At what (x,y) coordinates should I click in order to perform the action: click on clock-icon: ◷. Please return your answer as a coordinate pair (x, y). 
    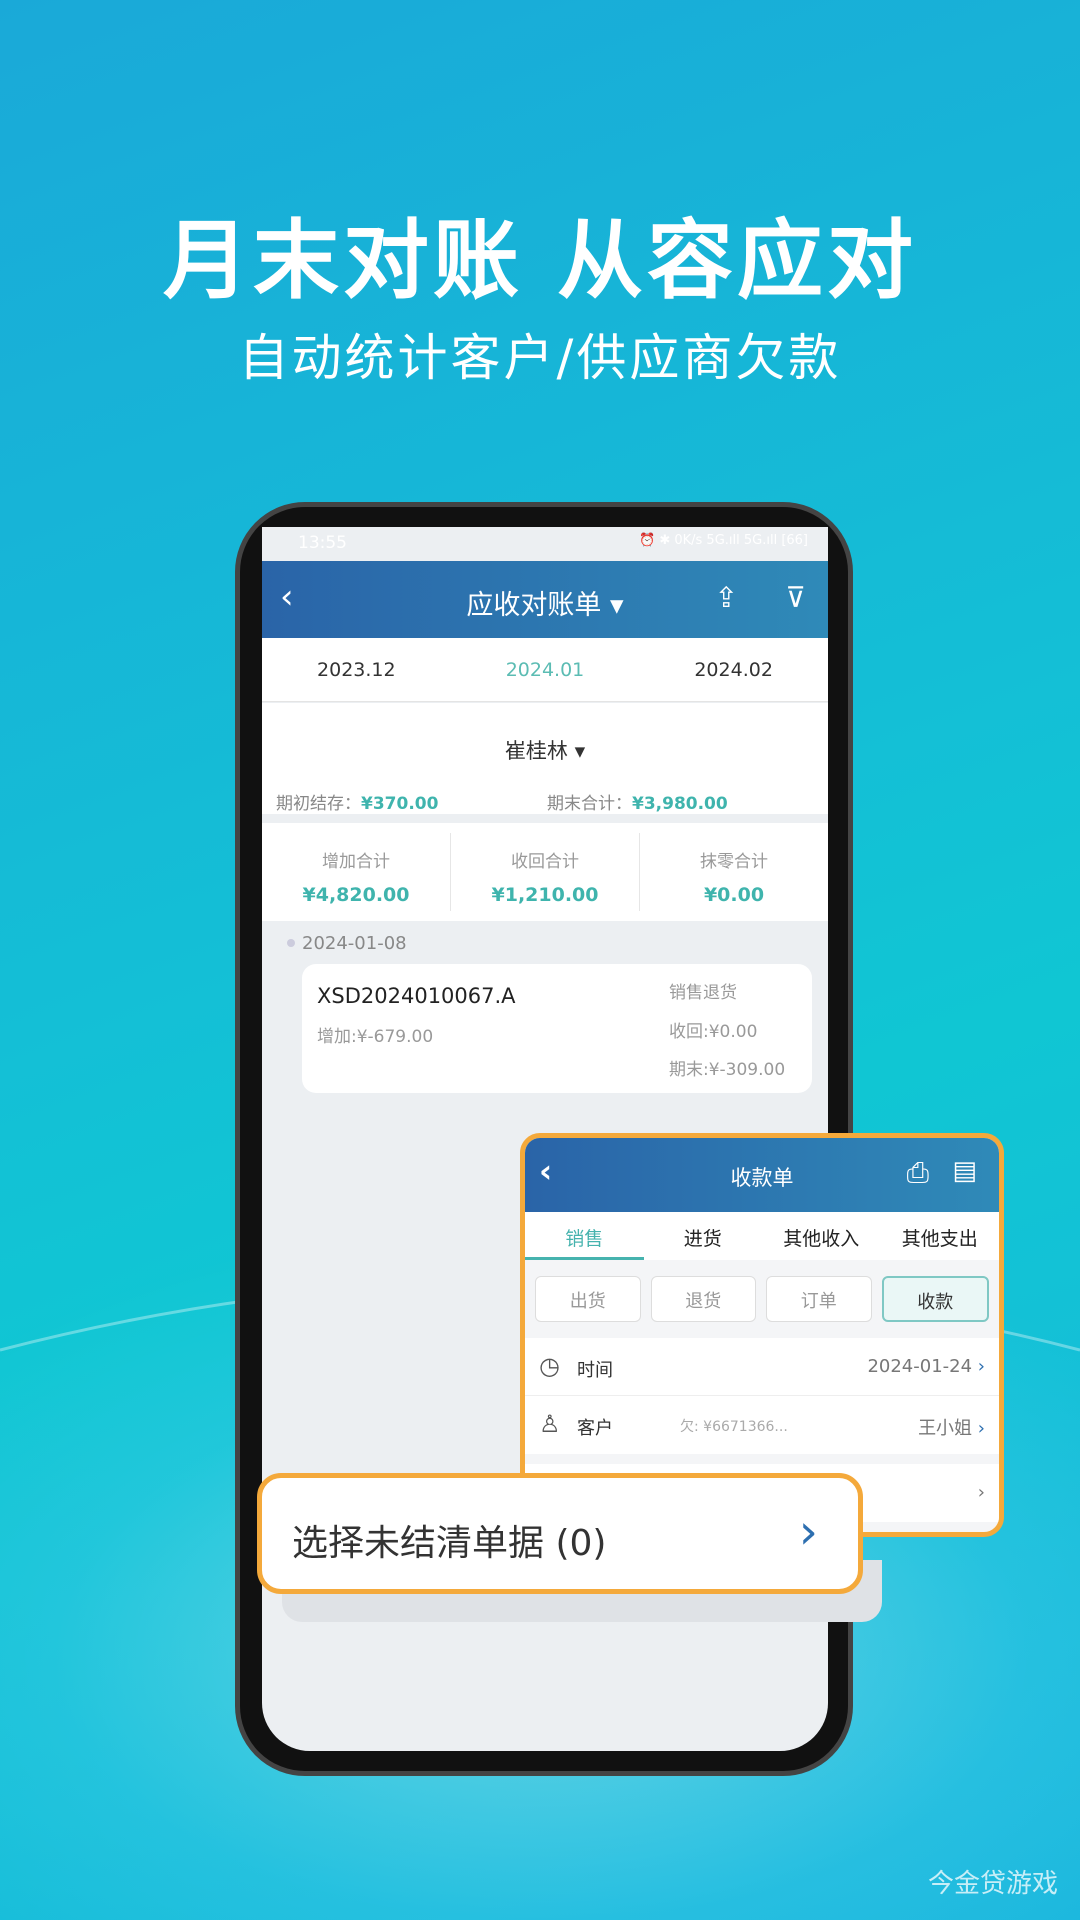
    Looking at the image, I should click on (549, 1366).